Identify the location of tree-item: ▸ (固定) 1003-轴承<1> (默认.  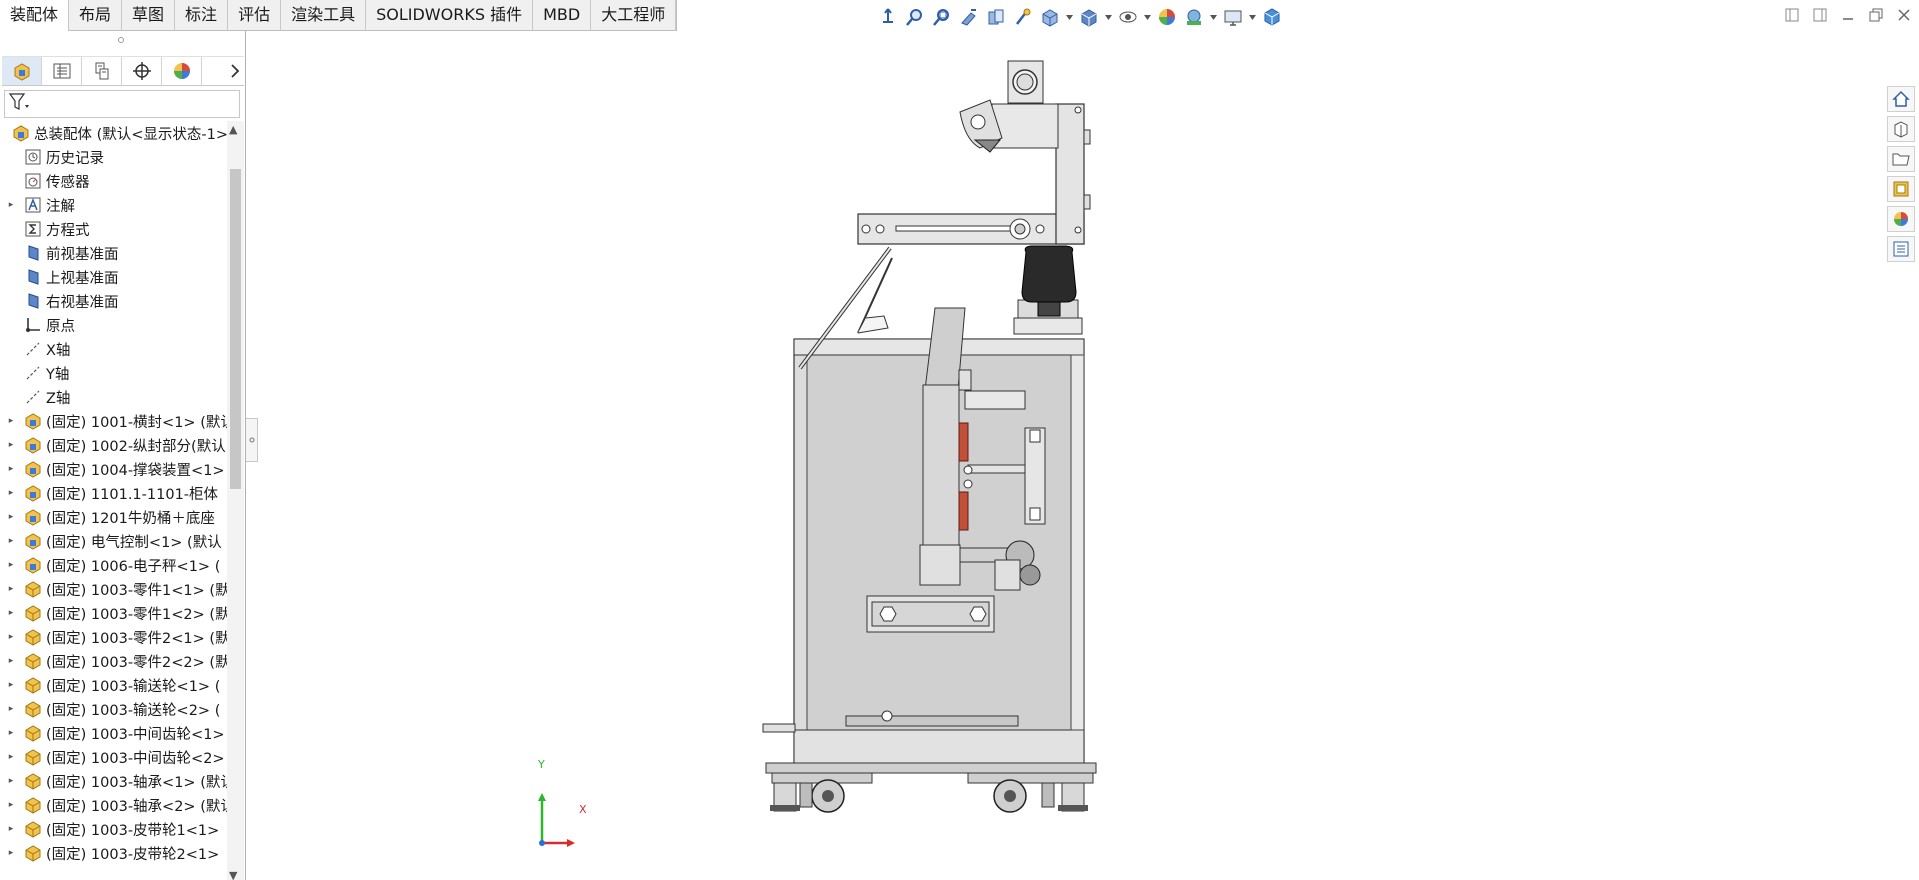
(114, 781).